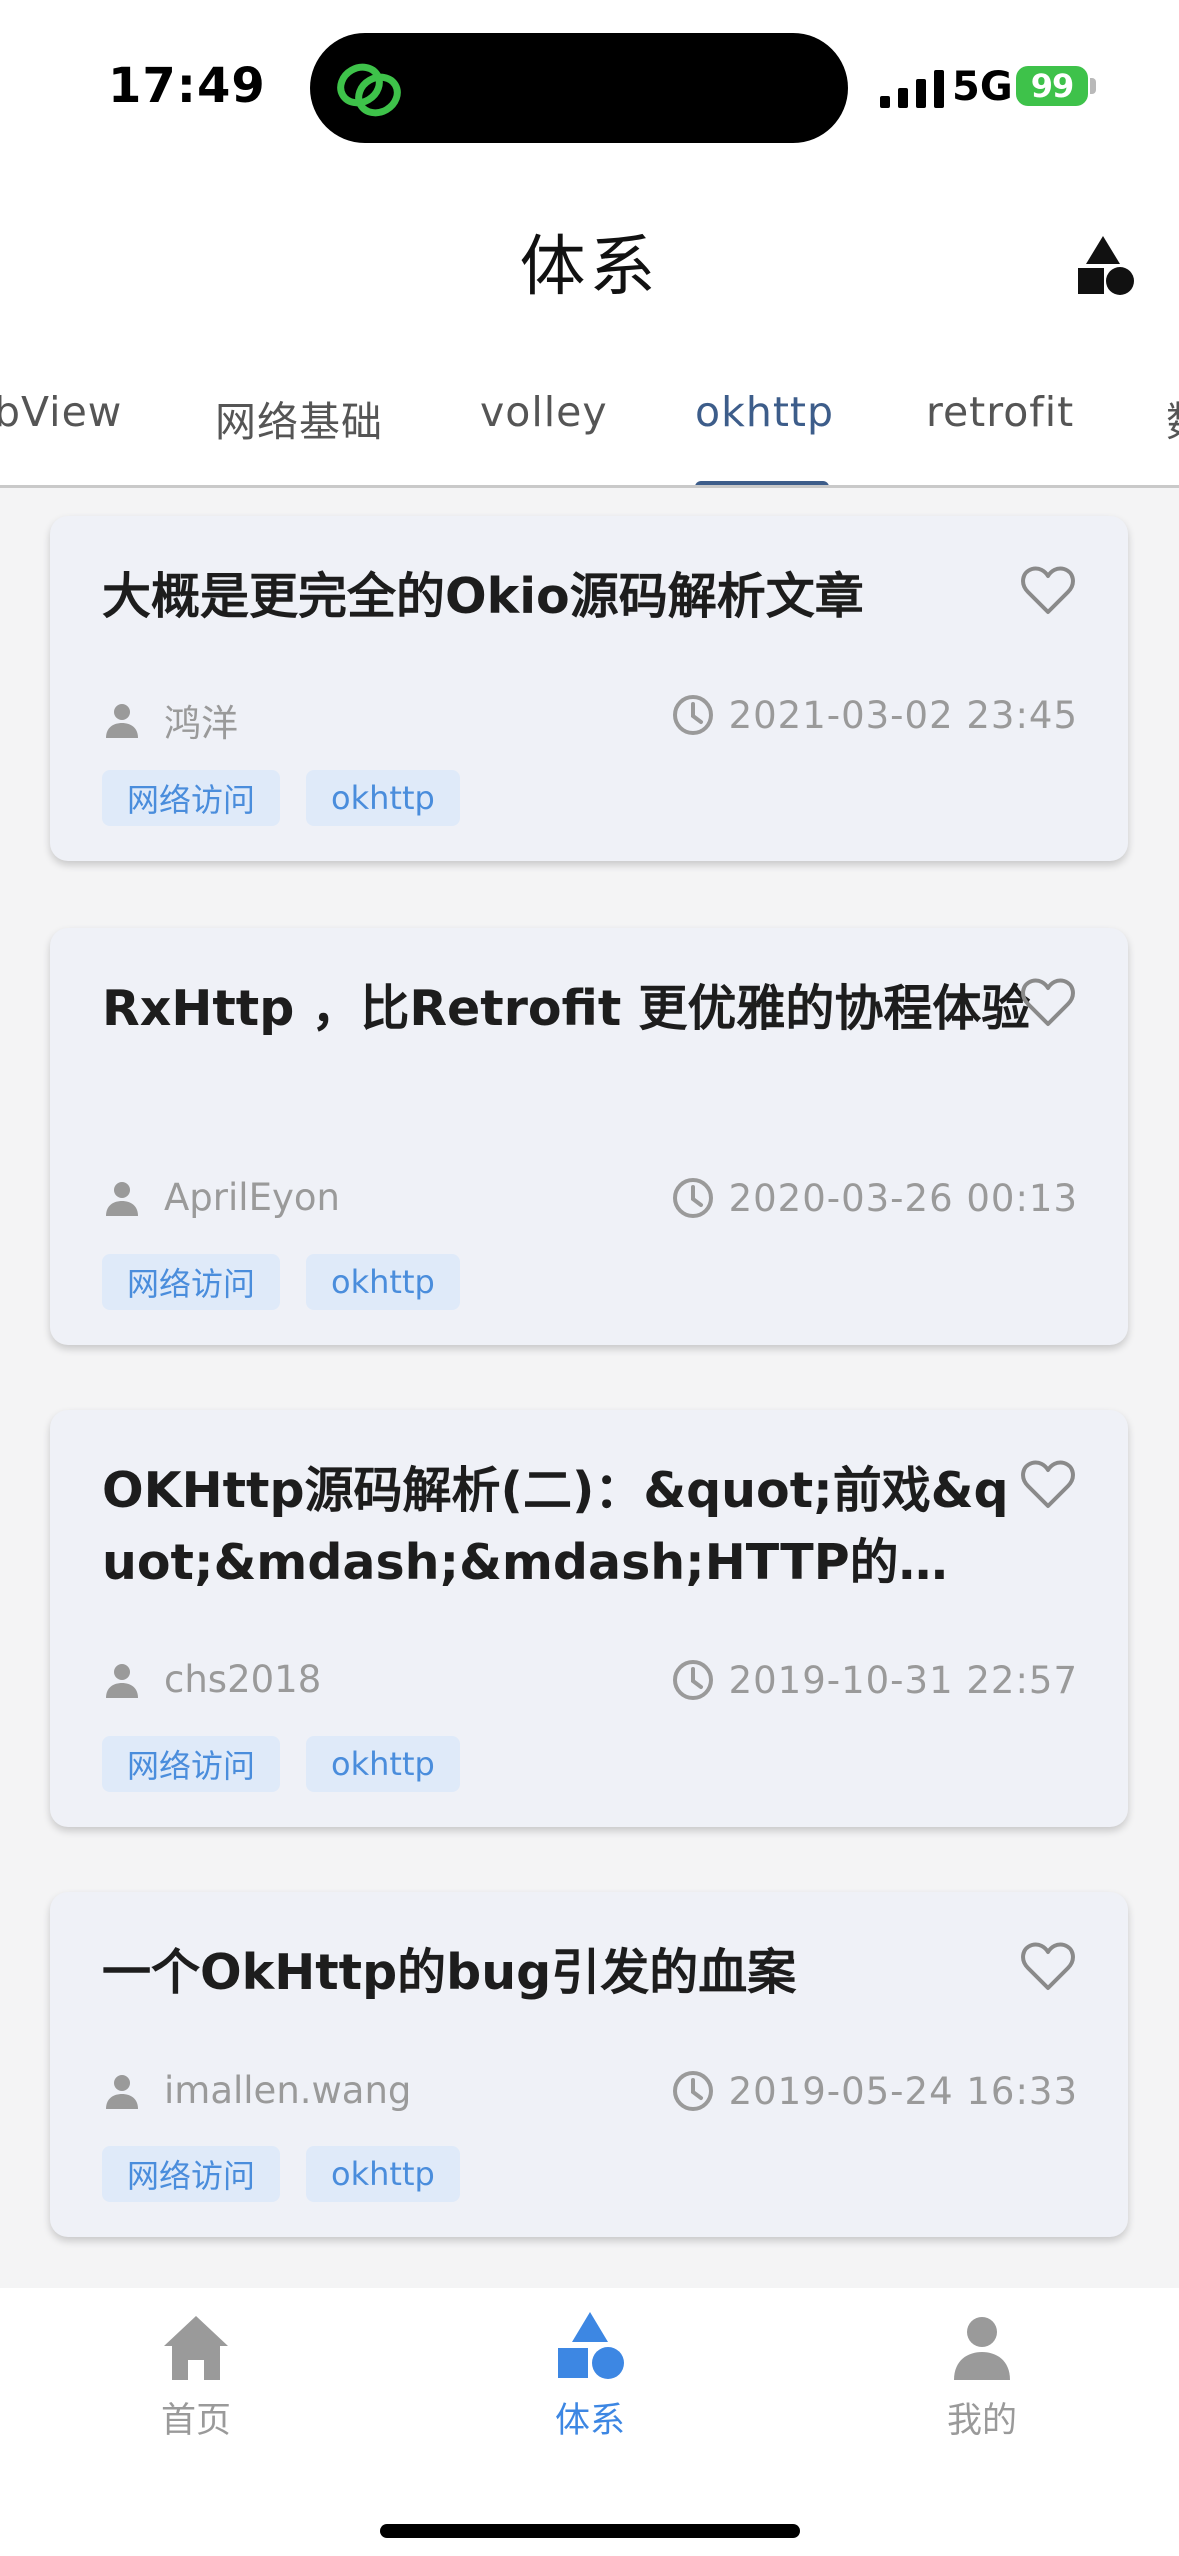 This screenshot has height=2556, width=1179. Describe the element at coordinates (981, 2421) in the screenshot. I see `nav-mine-label: 我的` at that location.